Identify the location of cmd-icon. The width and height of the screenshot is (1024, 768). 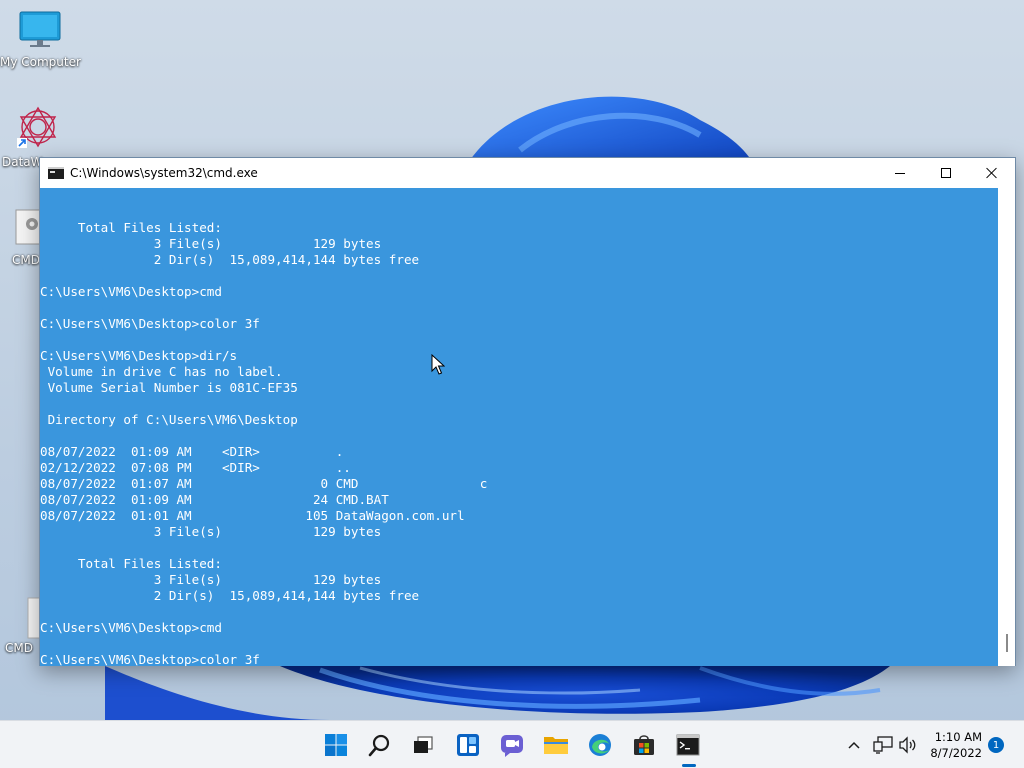
(688, 745).